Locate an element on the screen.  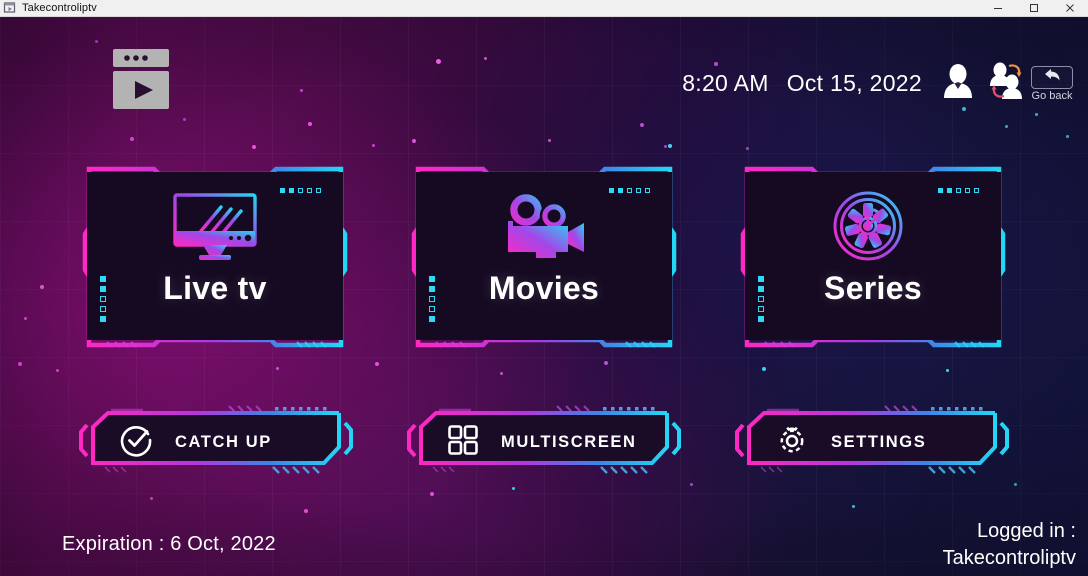
card-body-movies: Movies is located at coordinates (544, 256).